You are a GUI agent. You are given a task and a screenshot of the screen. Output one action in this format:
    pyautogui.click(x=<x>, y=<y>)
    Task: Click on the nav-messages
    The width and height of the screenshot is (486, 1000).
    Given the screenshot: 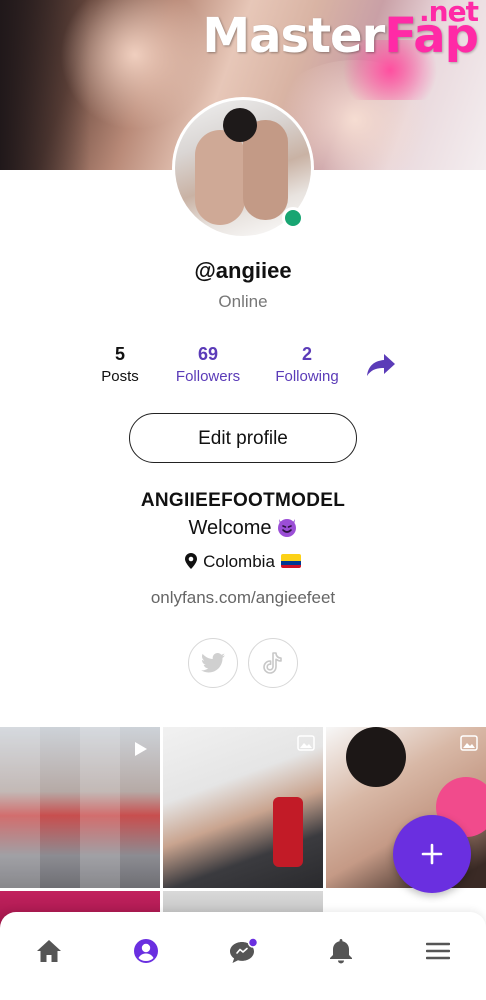 What is the action you would take?
    pyautogui.click(x=244, y=951)
    